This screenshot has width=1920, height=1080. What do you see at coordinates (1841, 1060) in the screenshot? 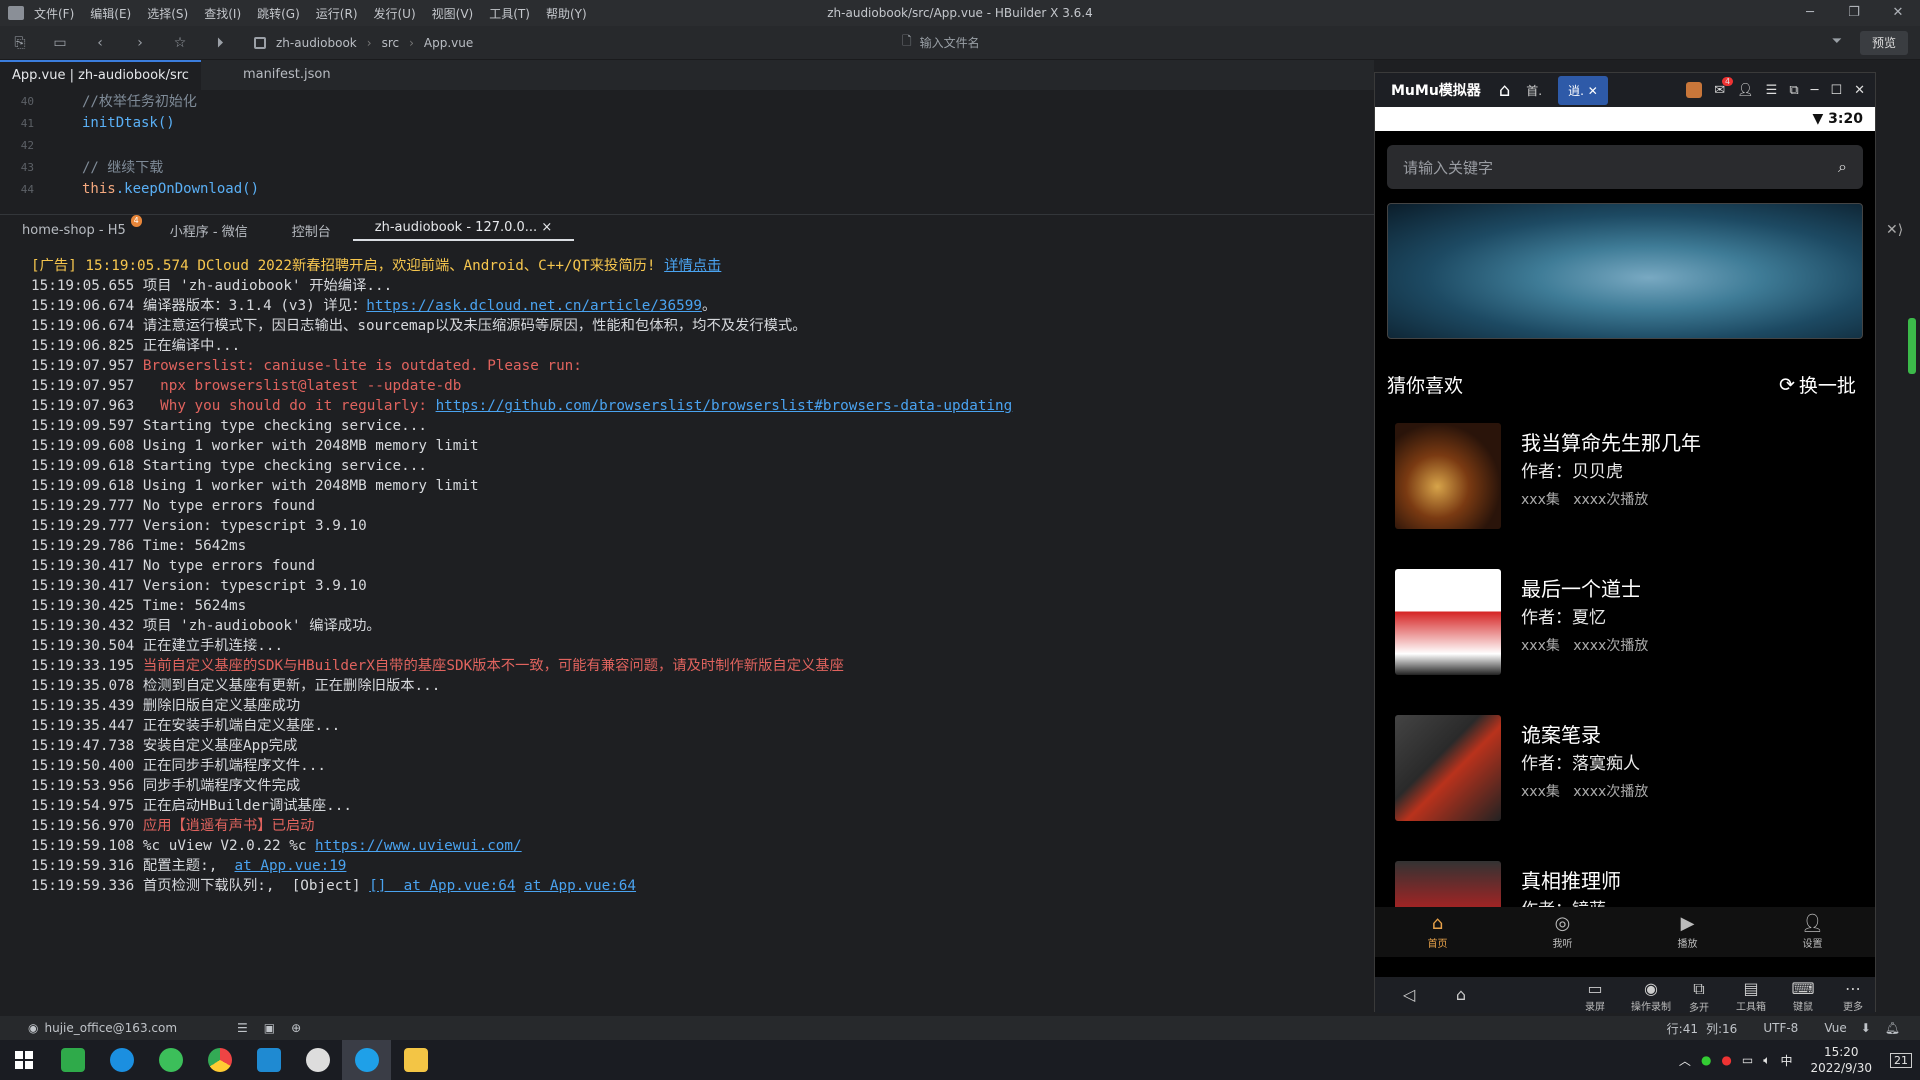
I see `clock: 15:20 2022/9/30` at bounding box center [1841, 1060].